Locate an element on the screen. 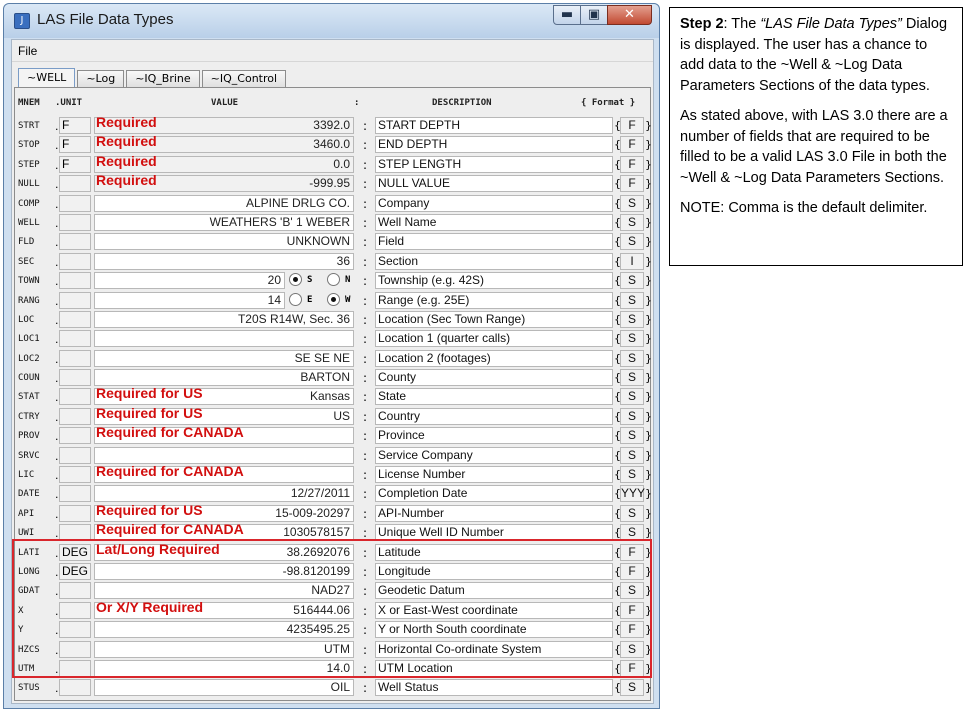 The image size is (971, 716). description-field-coun: County is located at coordinates (494, 378).